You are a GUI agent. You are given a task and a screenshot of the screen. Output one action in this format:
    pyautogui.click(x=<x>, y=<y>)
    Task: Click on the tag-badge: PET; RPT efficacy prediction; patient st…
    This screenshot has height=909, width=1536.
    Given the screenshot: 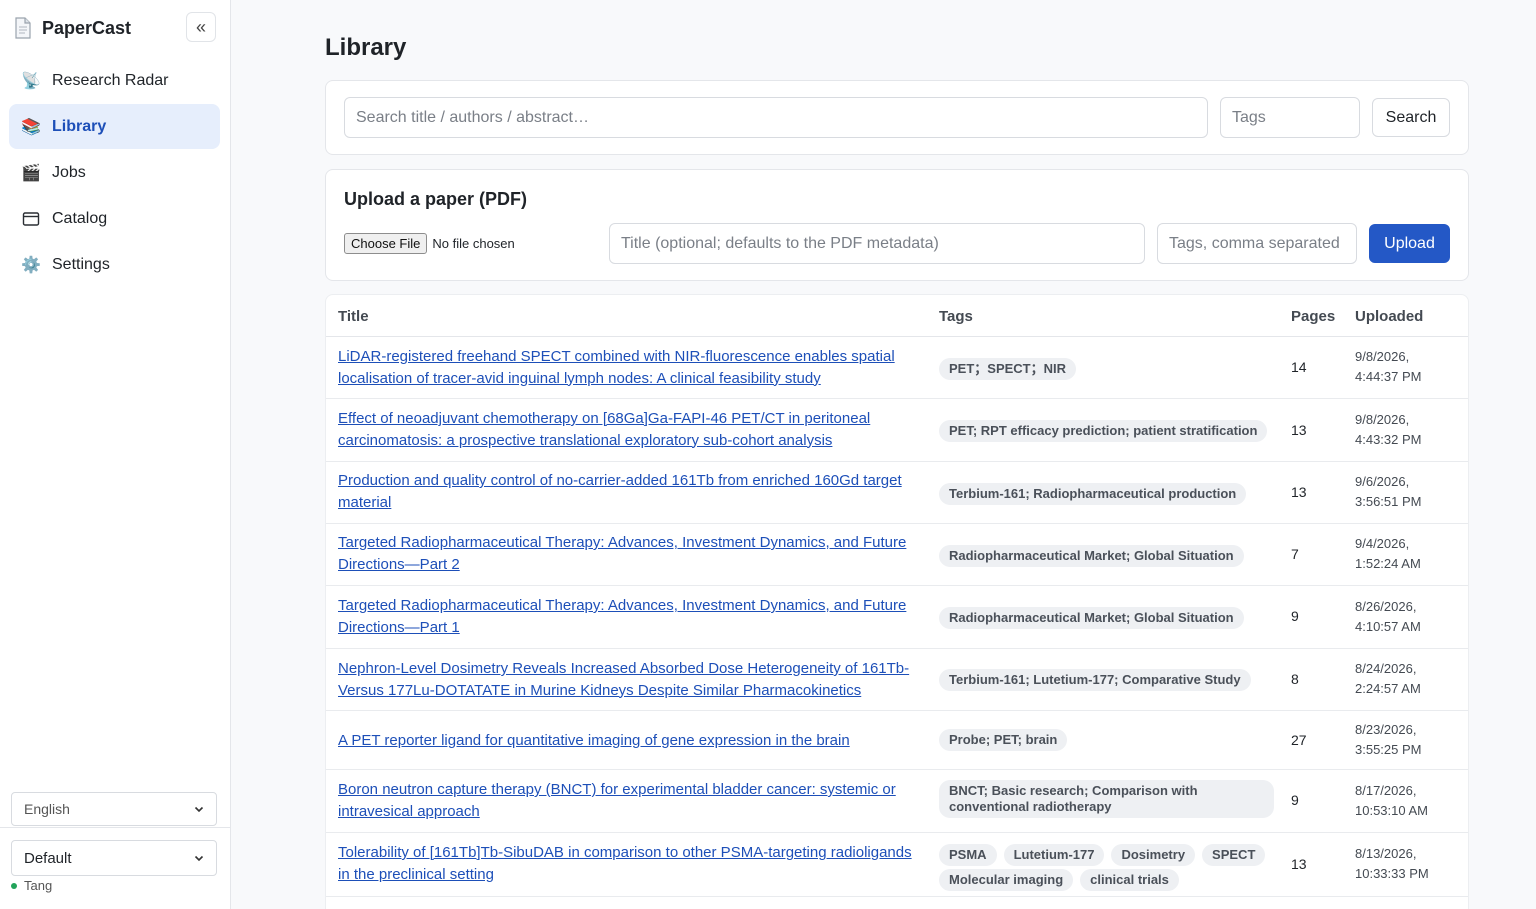 What is the action you would take?
    pyautogui.click(x=1103, y=431)
    